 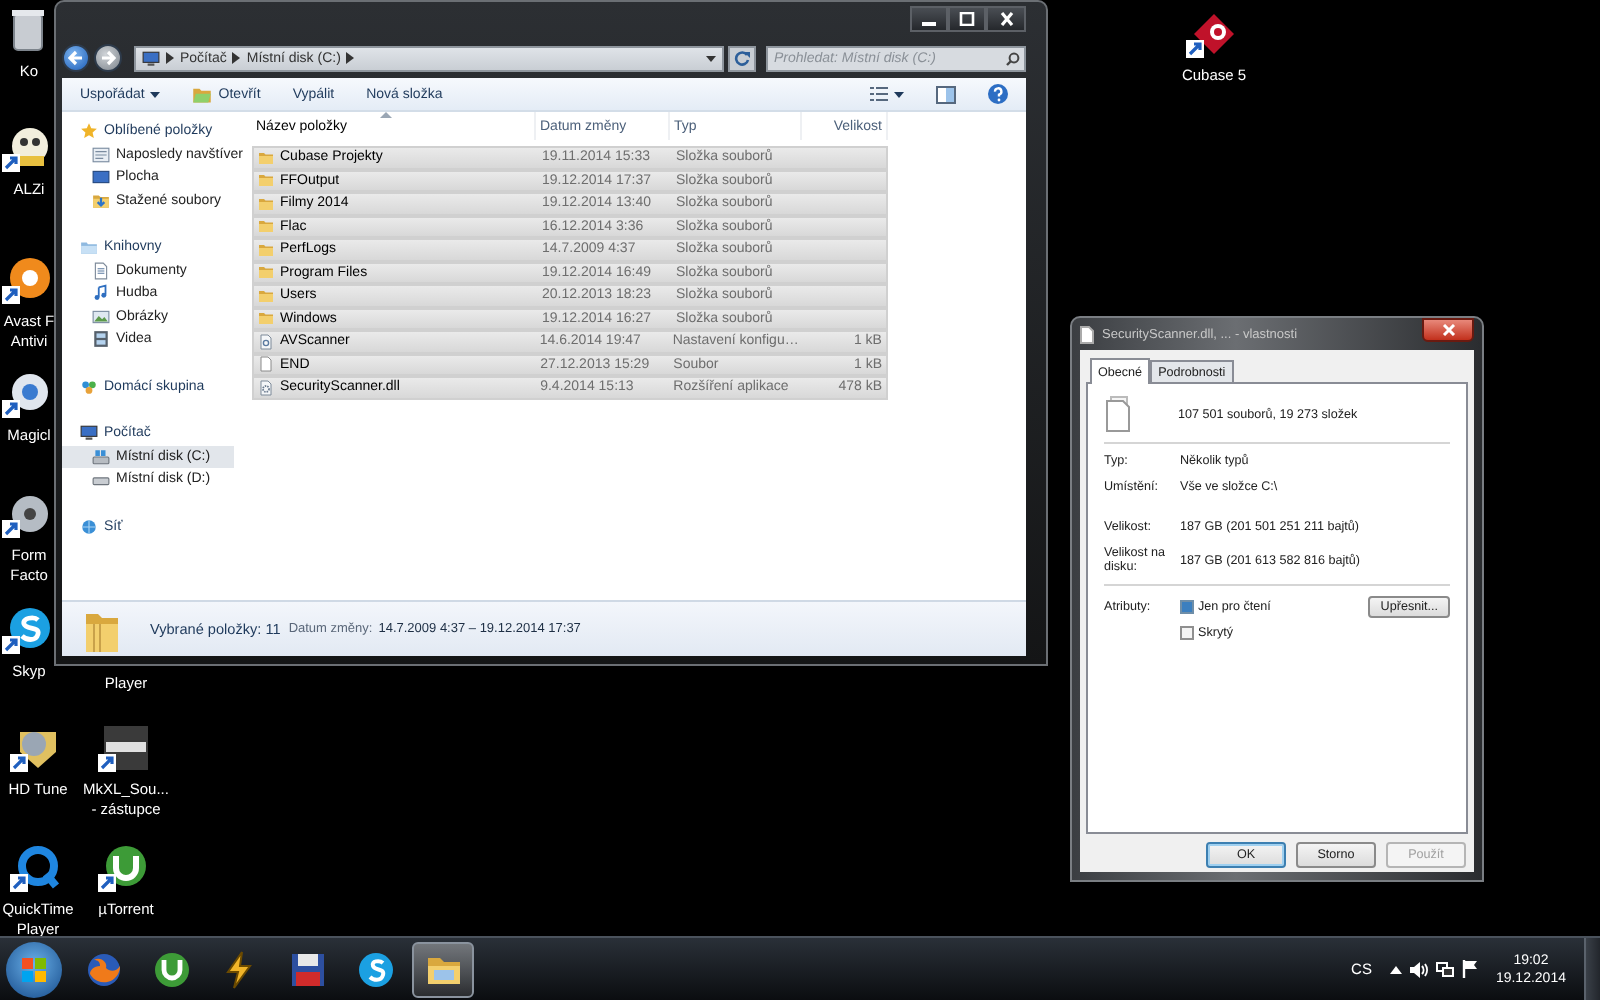 I want to click on forward-button, so click(x=108, y=58).